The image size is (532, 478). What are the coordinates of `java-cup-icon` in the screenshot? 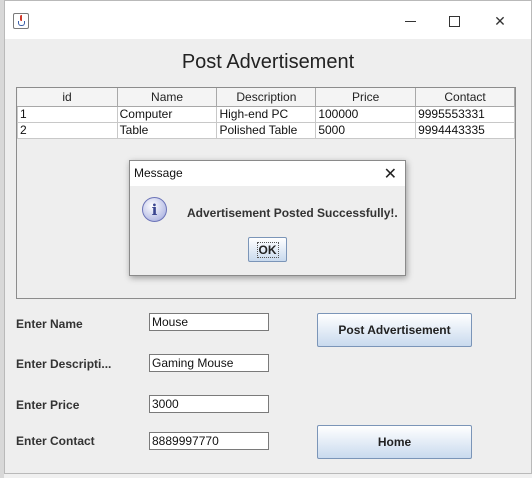 It's located at (21, 21).